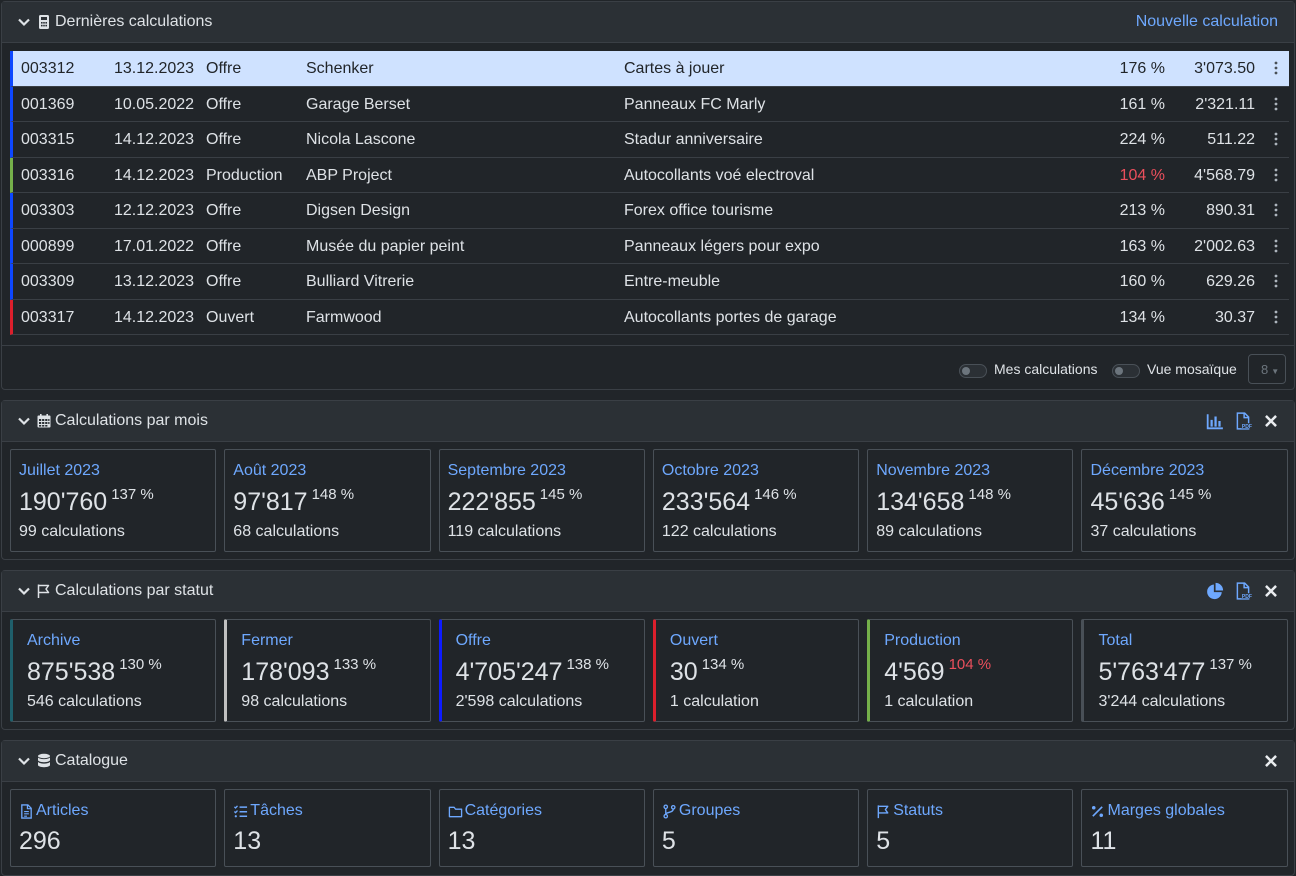  Describe the element at coordinates (729, 501) in the screenshot. I see `month-amount: 233'564 146 %` at that location.